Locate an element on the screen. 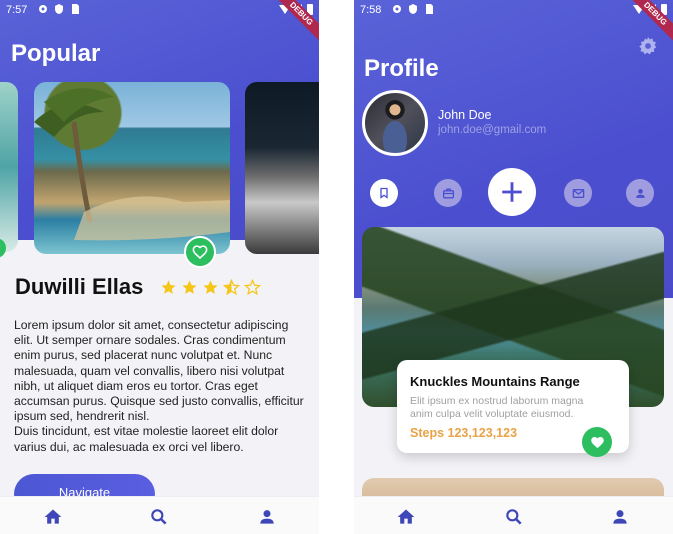 This screenshot has height=534, width=673. place-card-previous is located at coordinates (9, 167).